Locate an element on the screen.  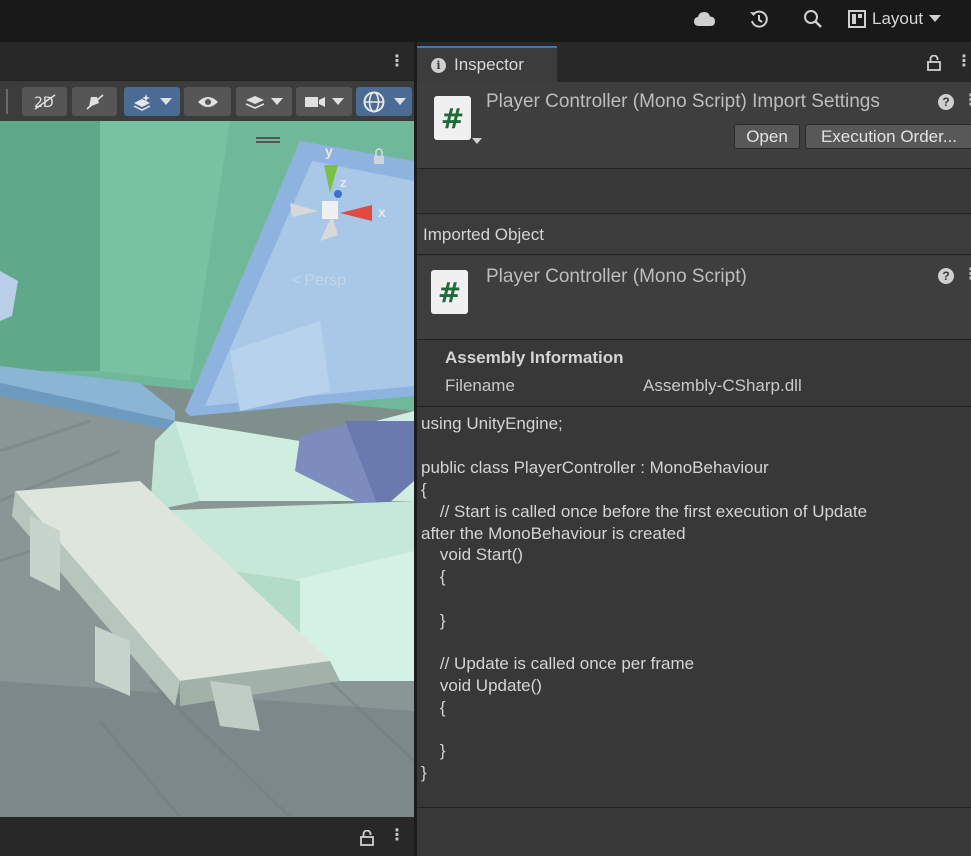
assembly-title: Assembly Information is located at coordinates (534, 357).